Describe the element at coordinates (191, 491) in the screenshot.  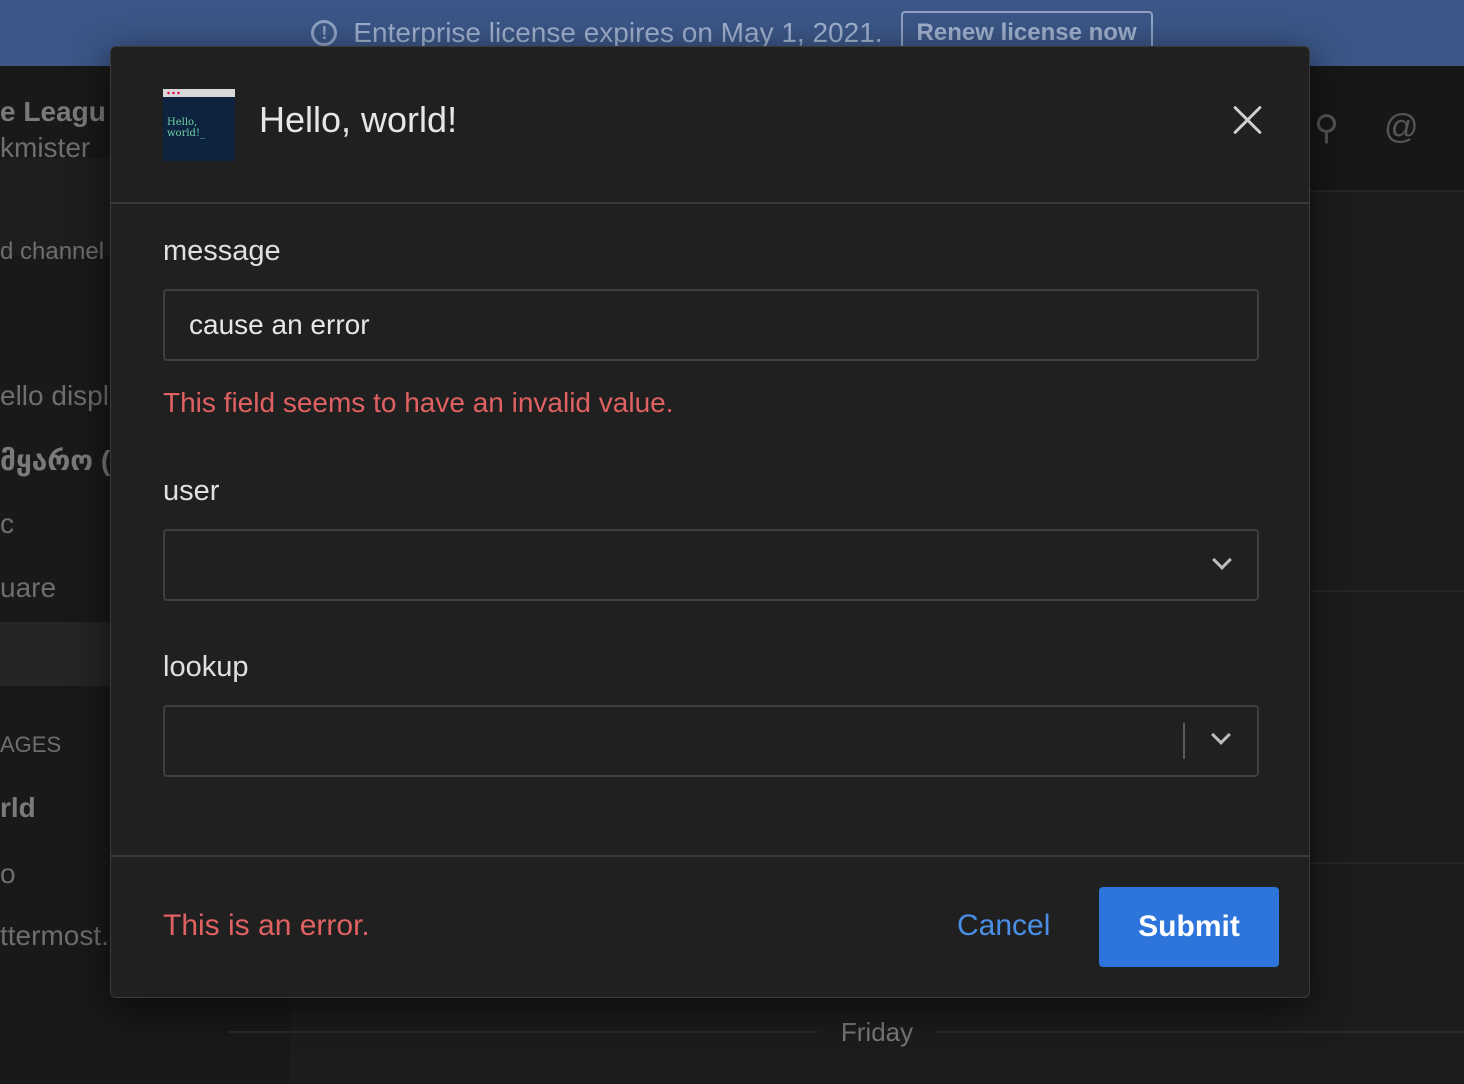
I see `user-label: user` at that location.